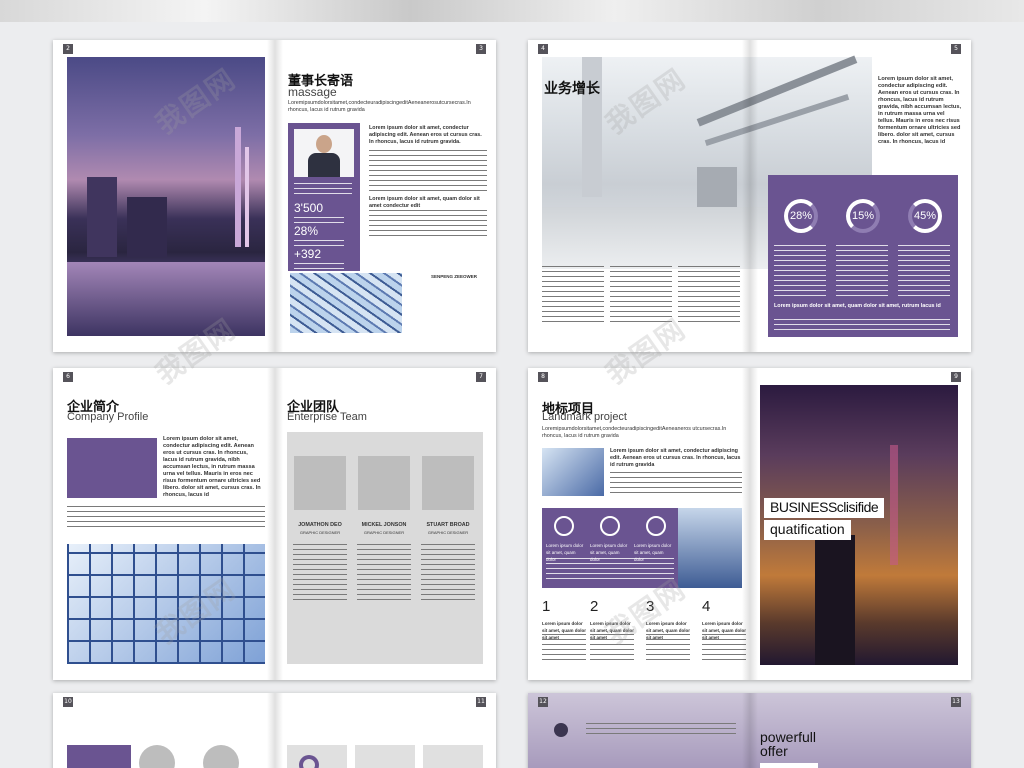  What do you see at coordinates (610, 526) in the screenshot?
I see `cart-icon` at bounding box center [610, 526].